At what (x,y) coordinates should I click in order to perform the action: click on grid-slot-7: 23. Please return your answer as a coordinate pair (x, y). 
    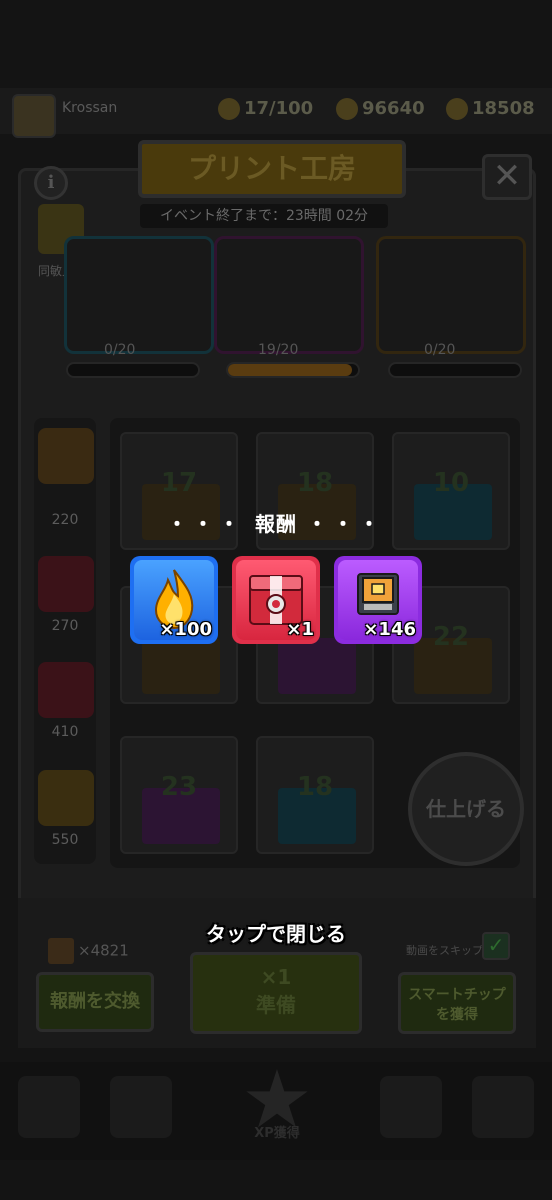
    Looking at the image, I should click on (179, 795).